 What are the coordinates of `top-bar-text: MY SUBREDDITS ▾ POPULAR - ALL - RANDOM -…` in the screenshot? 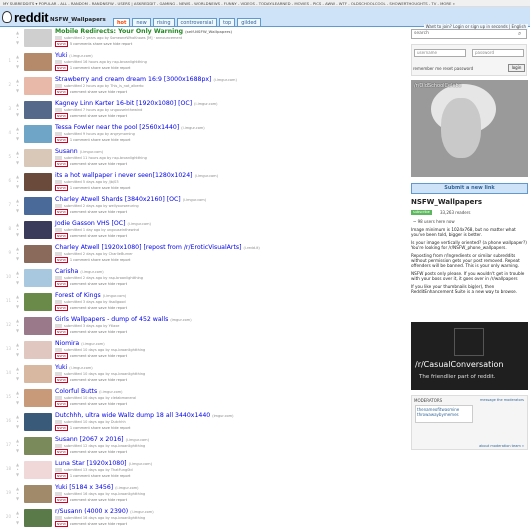 It's located at (229, 3).